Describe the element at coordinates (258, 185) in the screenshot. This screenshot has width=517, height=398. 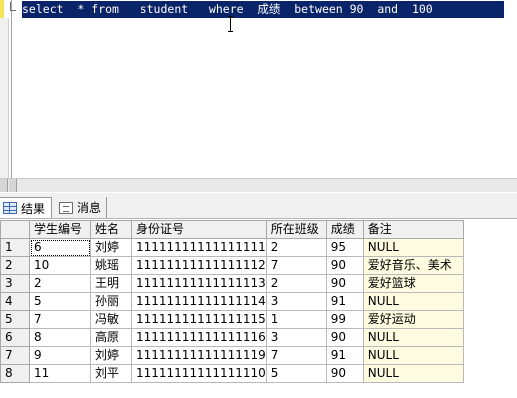
I see `editor-horizontal-scrollbar` at that location.